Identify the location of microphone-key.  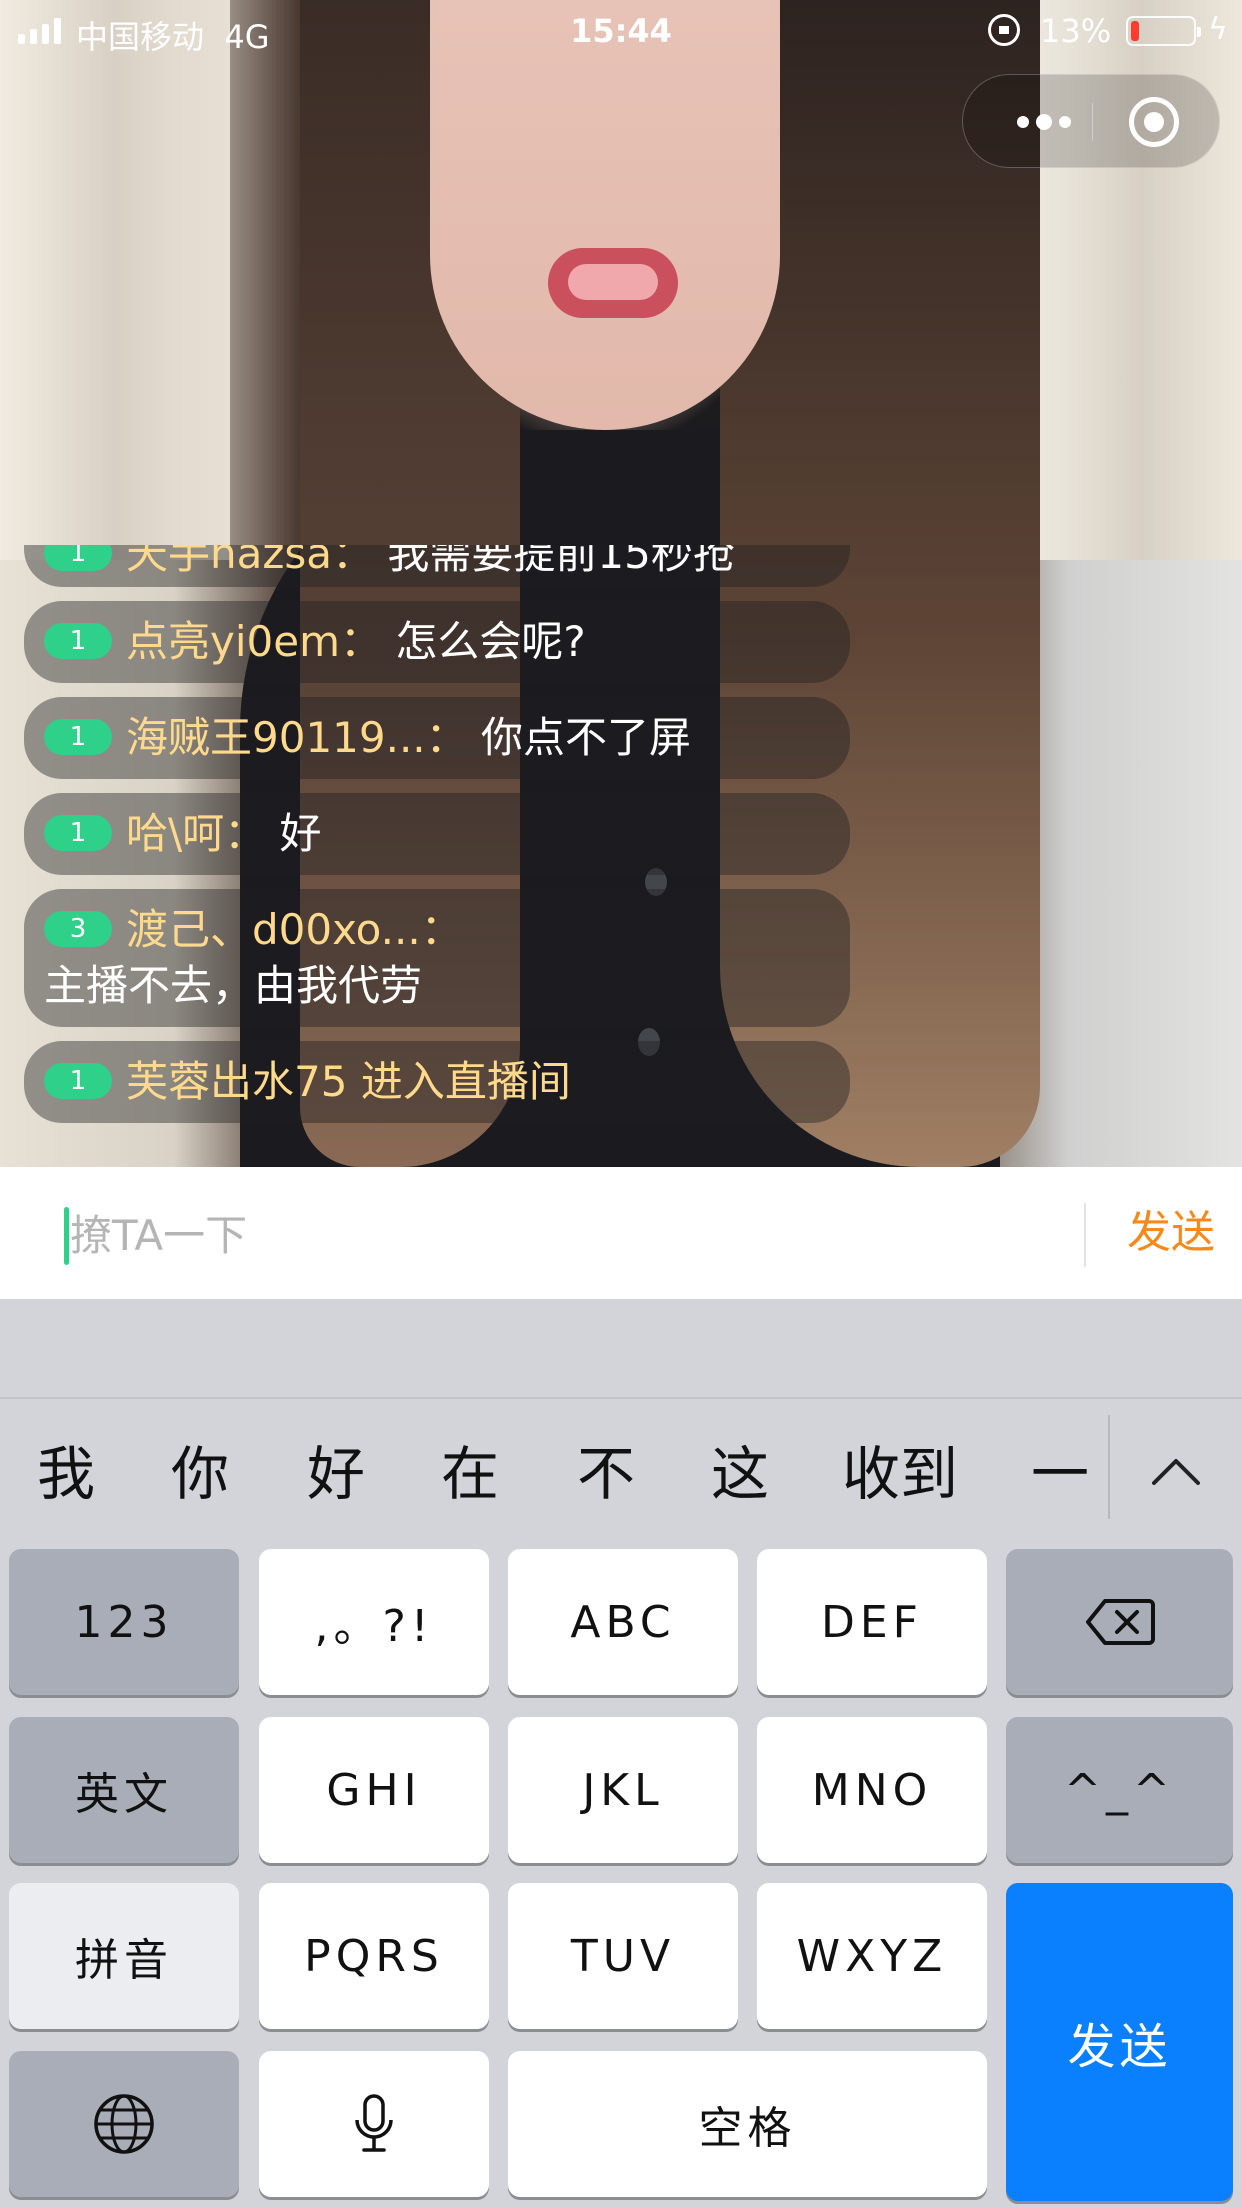
(374, 2124).